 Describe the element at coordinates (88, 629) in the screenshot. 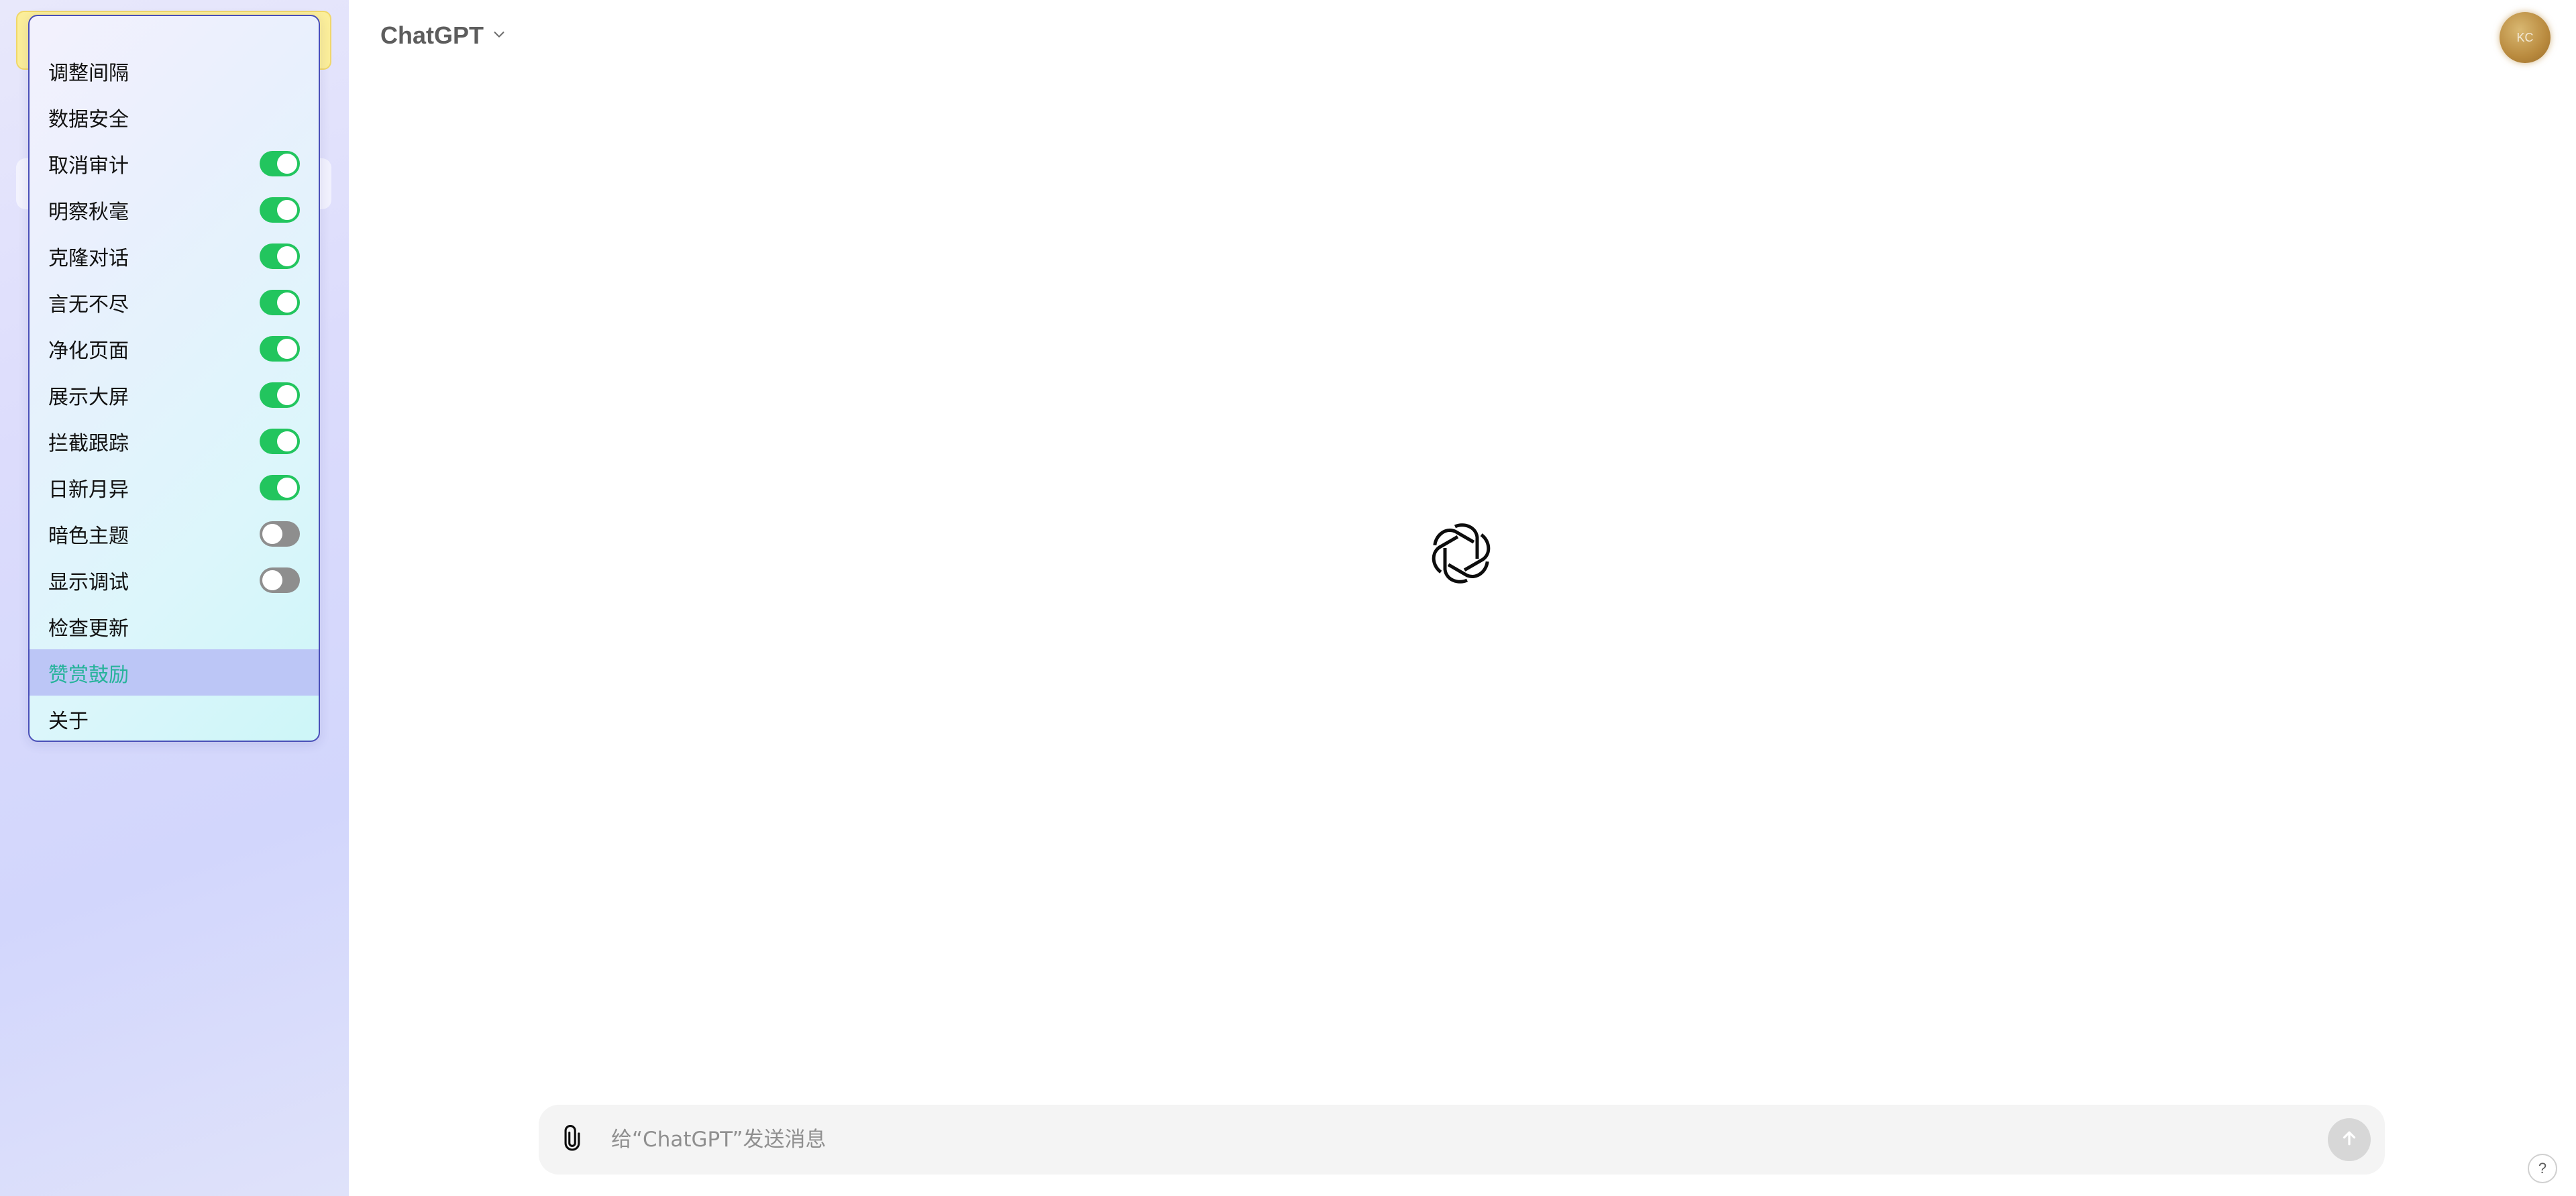

I see `menu-item-label: 检查更新` at that location.